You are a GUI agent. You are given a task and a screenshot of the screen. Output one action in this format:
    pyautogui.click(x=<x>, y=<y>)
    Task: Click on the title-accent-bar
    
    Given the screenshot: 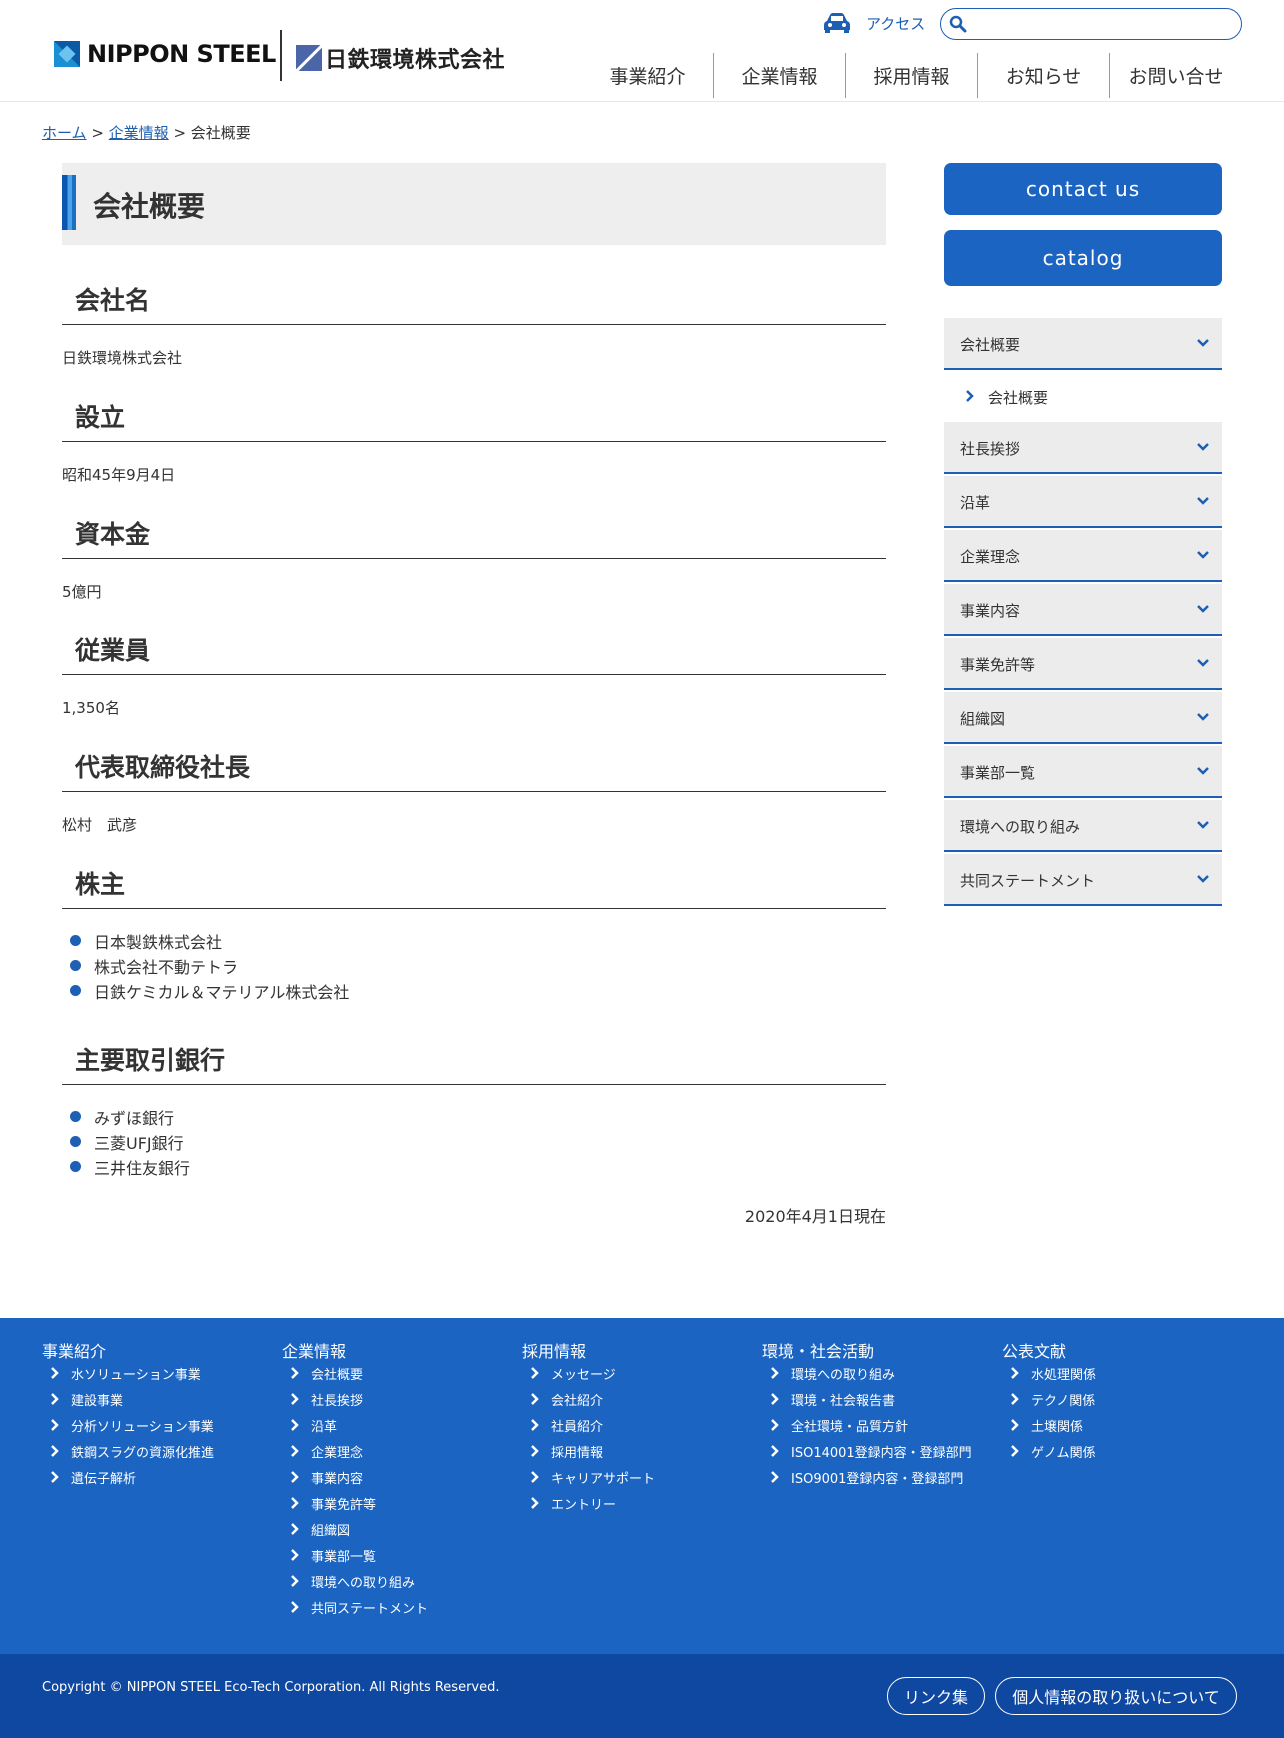 What is the action you would take?
    pyautogui.click(x=69, y=202)
    